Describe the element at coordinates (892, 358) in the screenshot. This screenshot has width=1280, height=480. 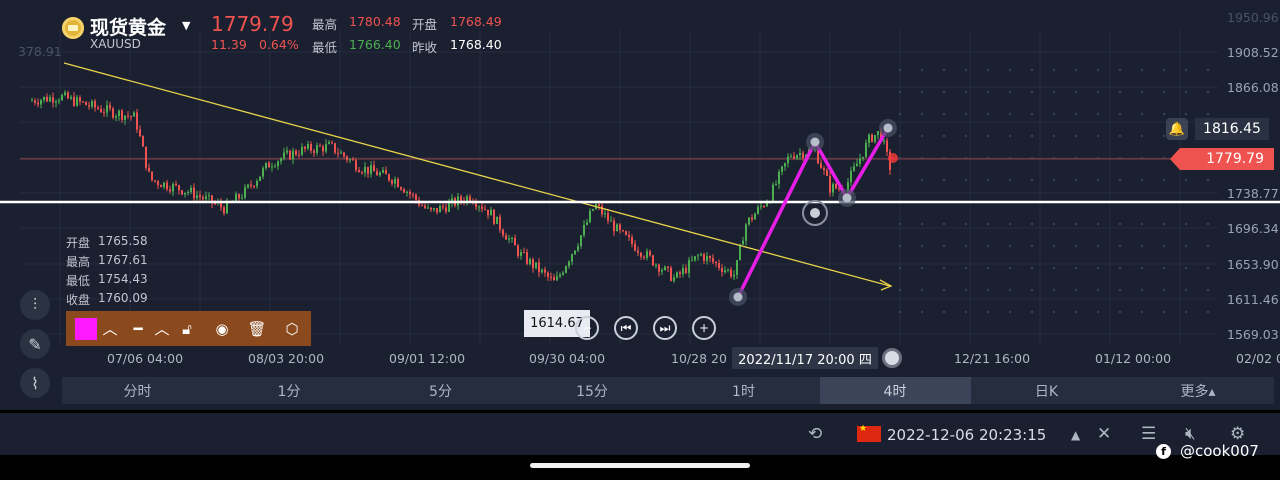
I see `crosshair-handle-icon` at that location.